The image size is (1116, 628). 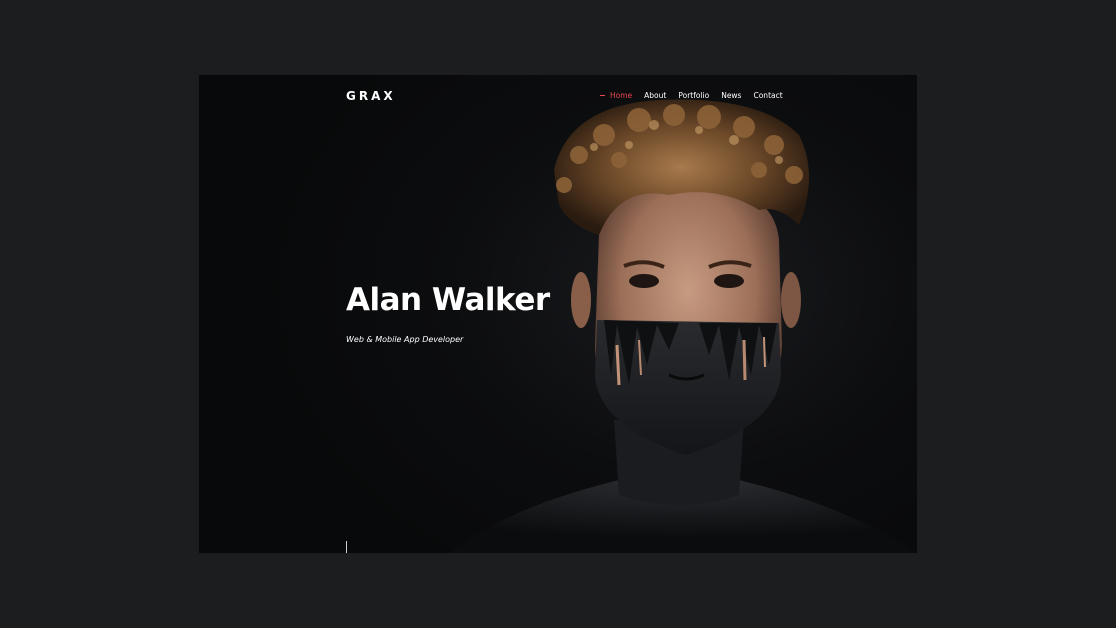 What do you see at coordinates (558, 96) in the screenshot?
I see `top-navigation: GRAX Home About Portfolio News Contact` at bounding box center [558, 96].